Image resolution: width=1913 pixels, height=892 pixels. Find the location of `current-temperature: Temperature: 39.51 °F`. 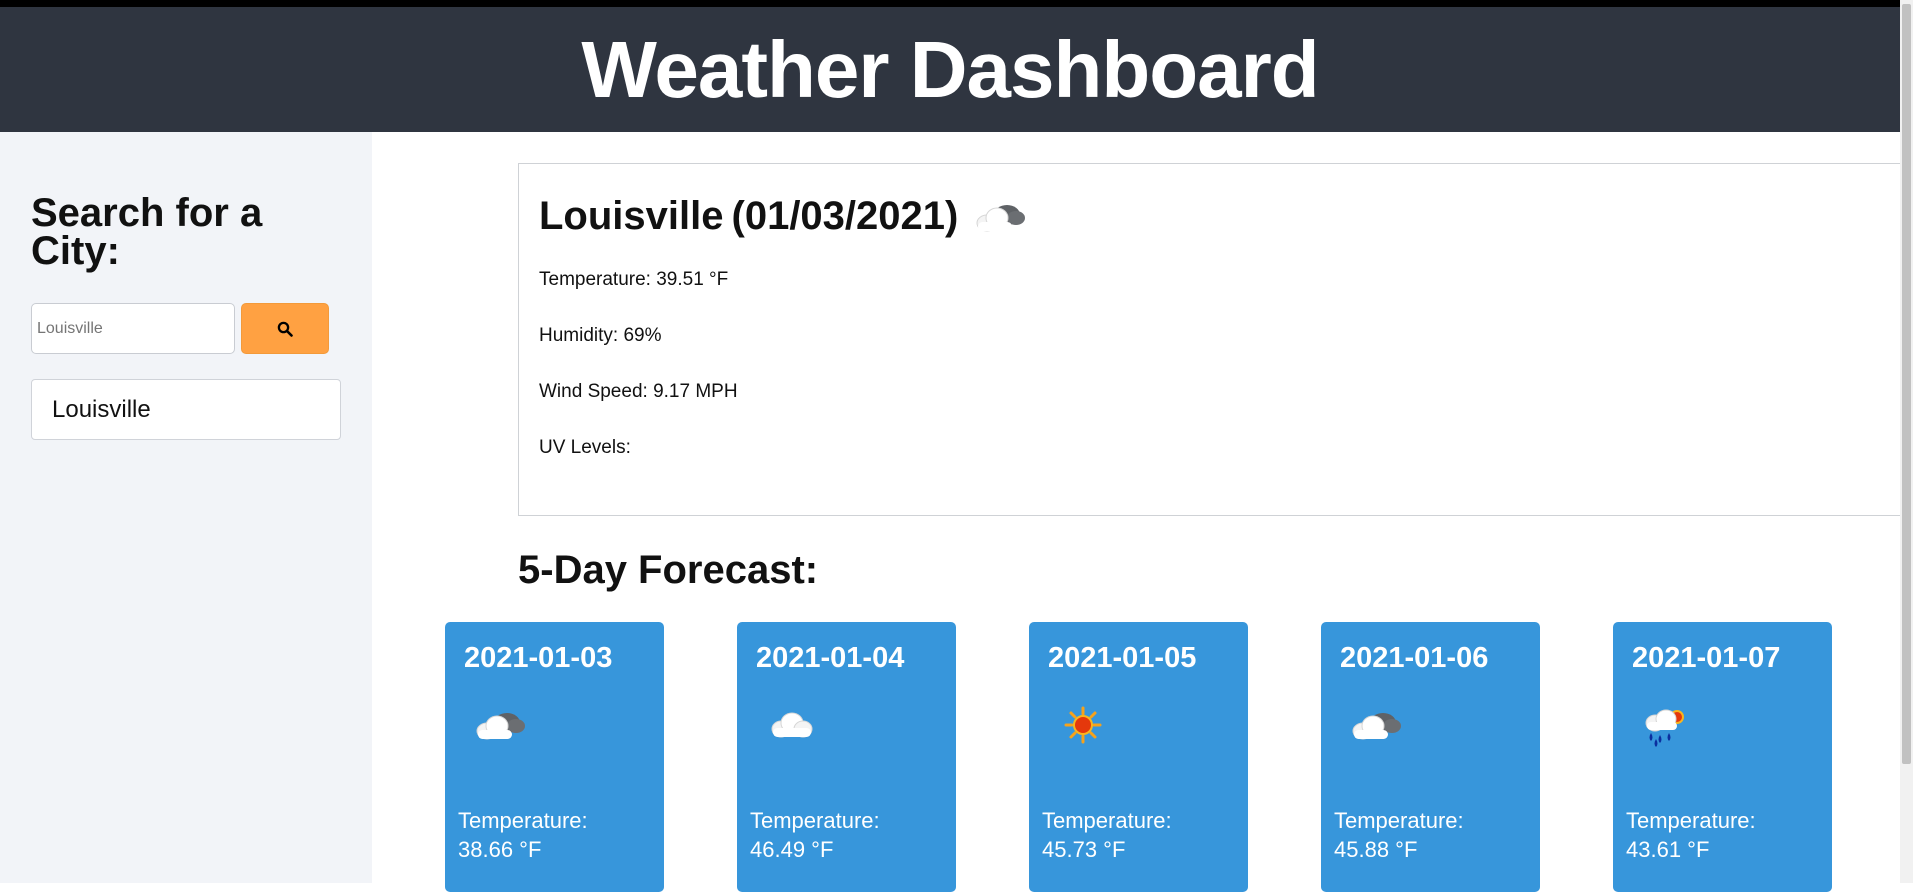

current-temperature: Temperature: 39.51 °F is located at coordinates (634, 279).